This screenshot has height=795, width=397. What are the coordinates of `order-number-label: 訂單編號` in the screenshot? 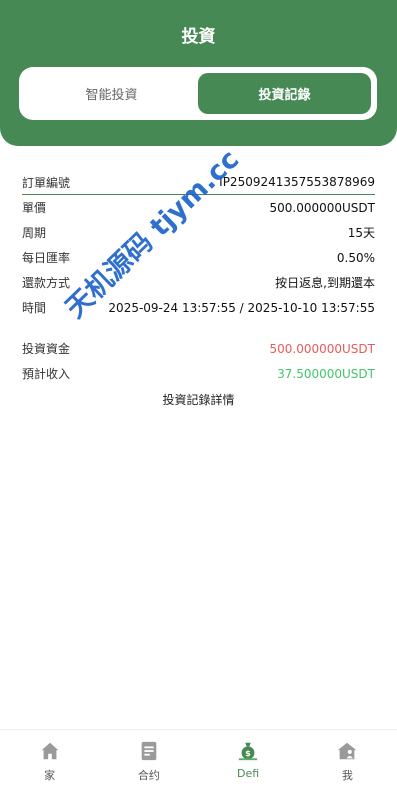 It's located at (46, 182).